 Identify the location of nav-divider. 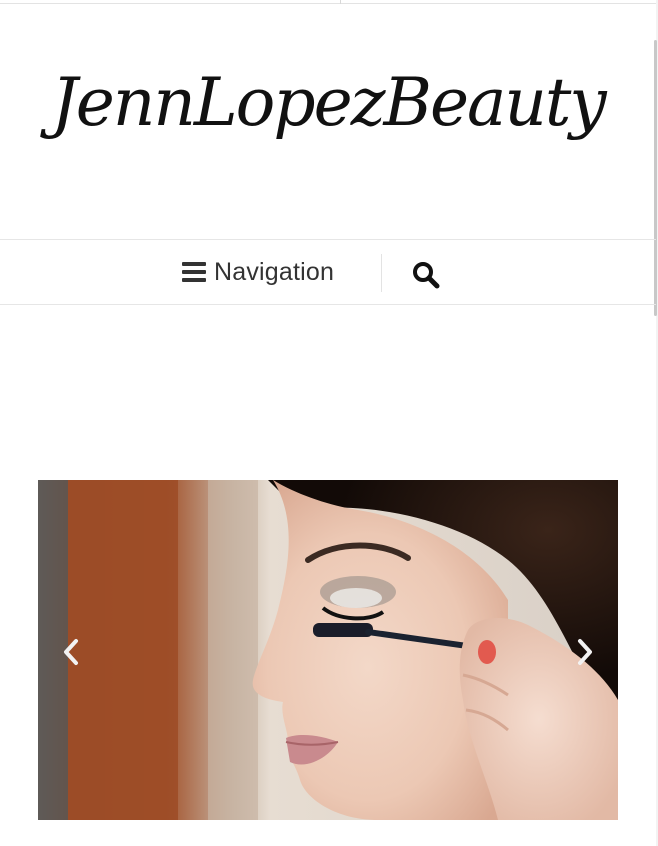
(381, 273).